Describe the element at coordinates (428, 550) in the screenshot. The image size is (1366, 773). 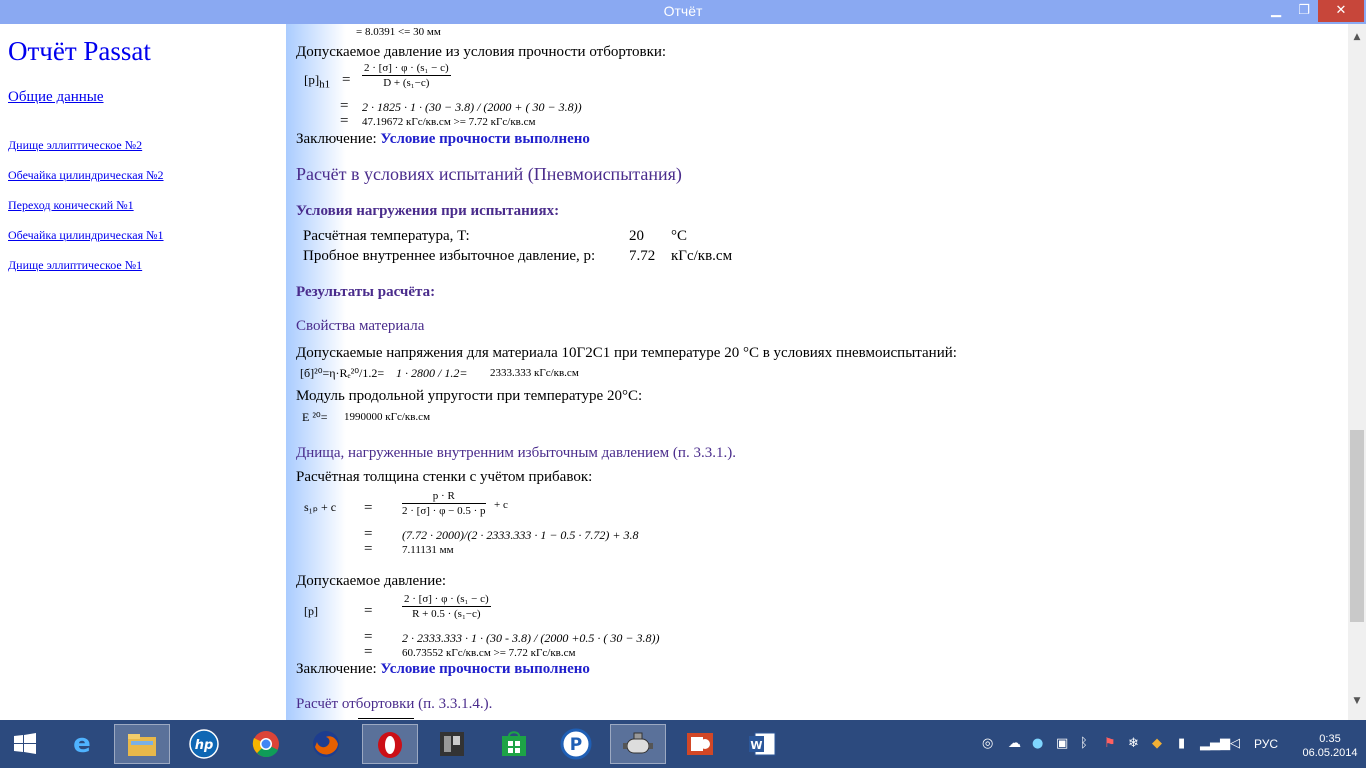
I see `s1p-result: 7.11131 мм` at that location.